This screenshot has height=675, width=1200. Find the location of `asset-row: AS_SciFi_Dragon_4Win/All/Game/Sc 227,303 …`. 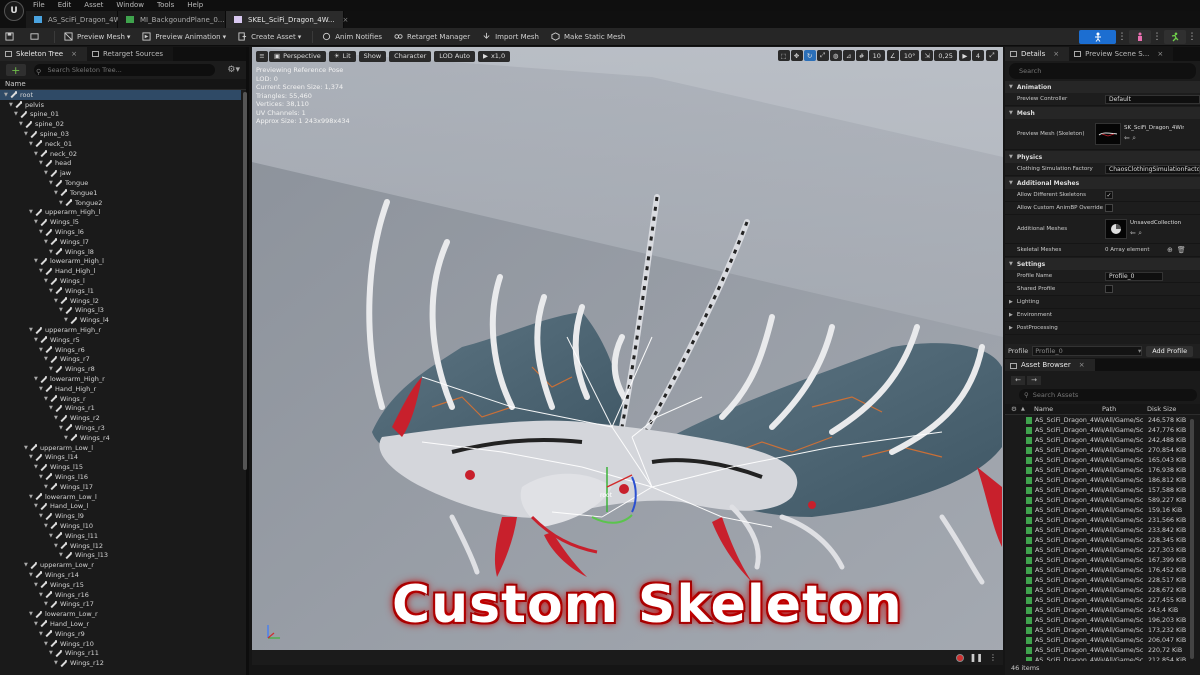

asset-row: AS_SciFi_Dragon_4Win/All/Game/Sc 227,303 … is located at coordinates (1102, 550).